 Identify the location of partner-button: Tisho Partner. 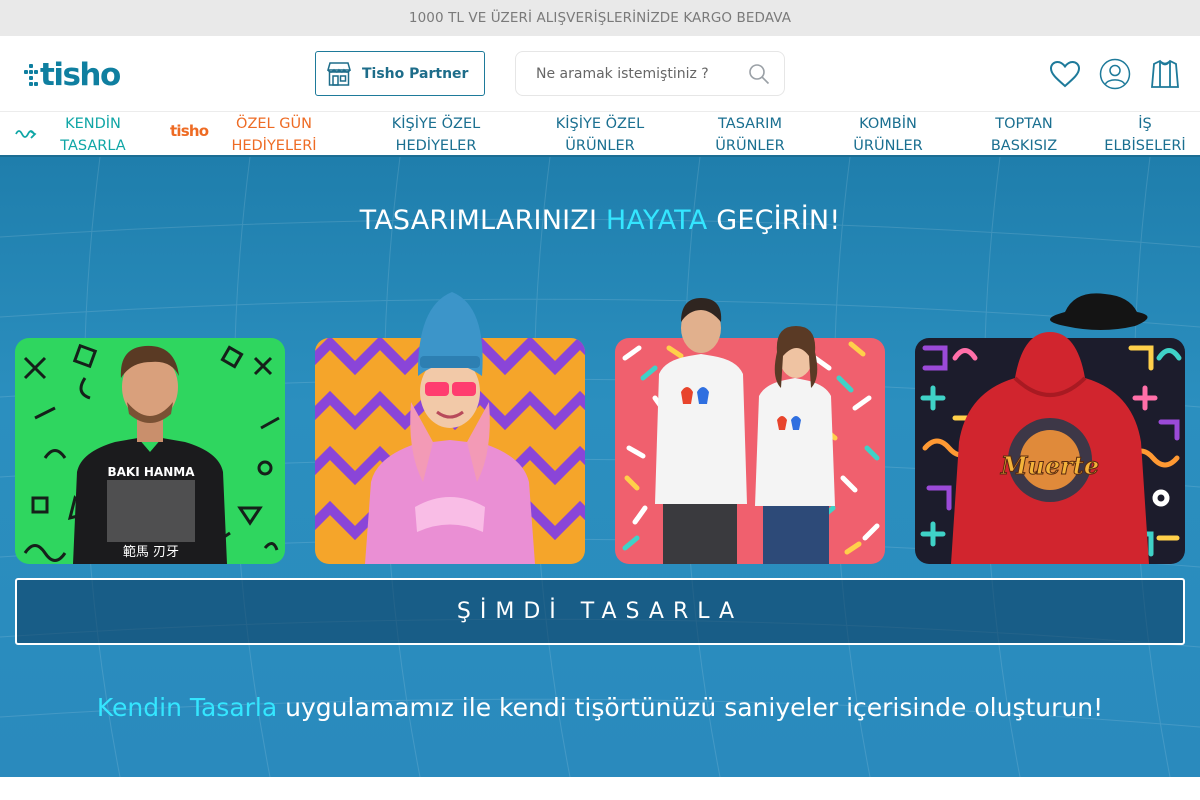
(400, 73).